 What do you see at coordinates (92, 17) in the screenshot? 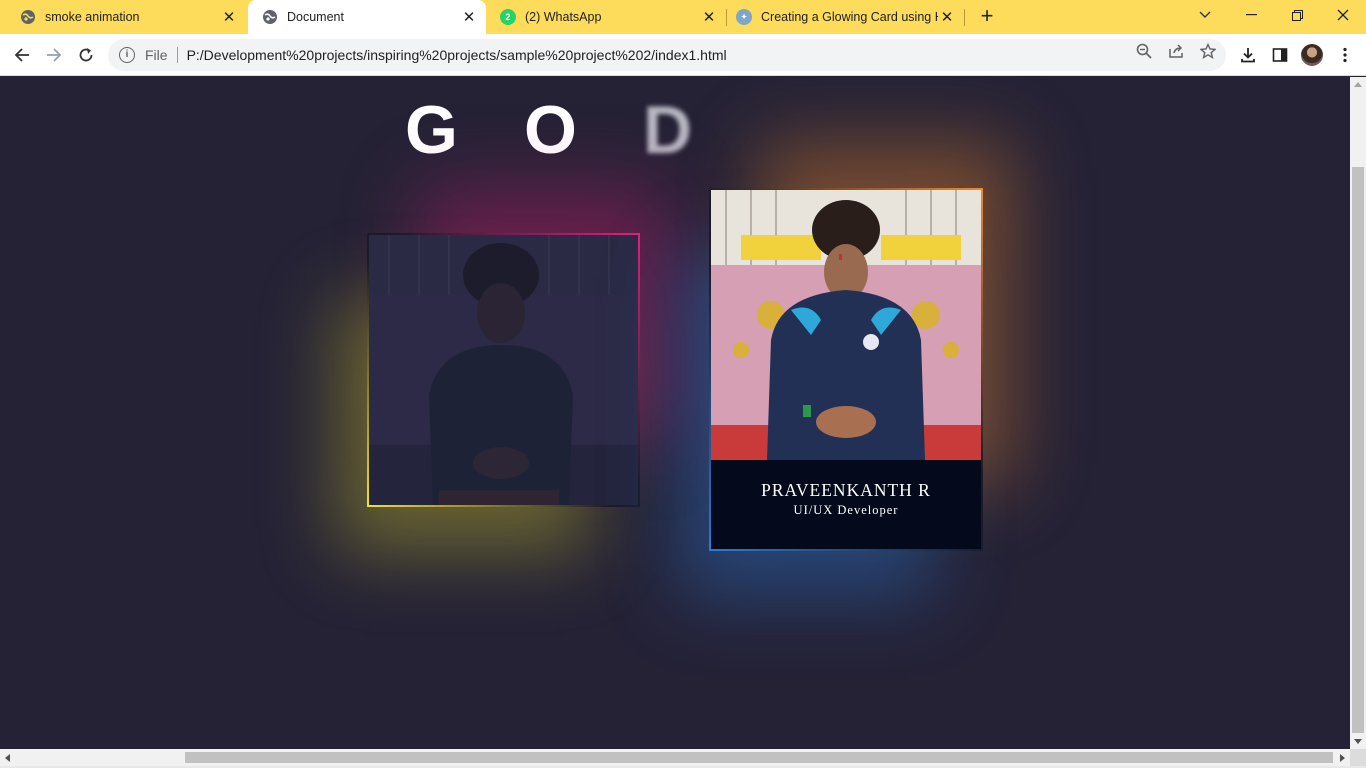
I see `tab-title: smoke animation` at bounding box center [92, 17].